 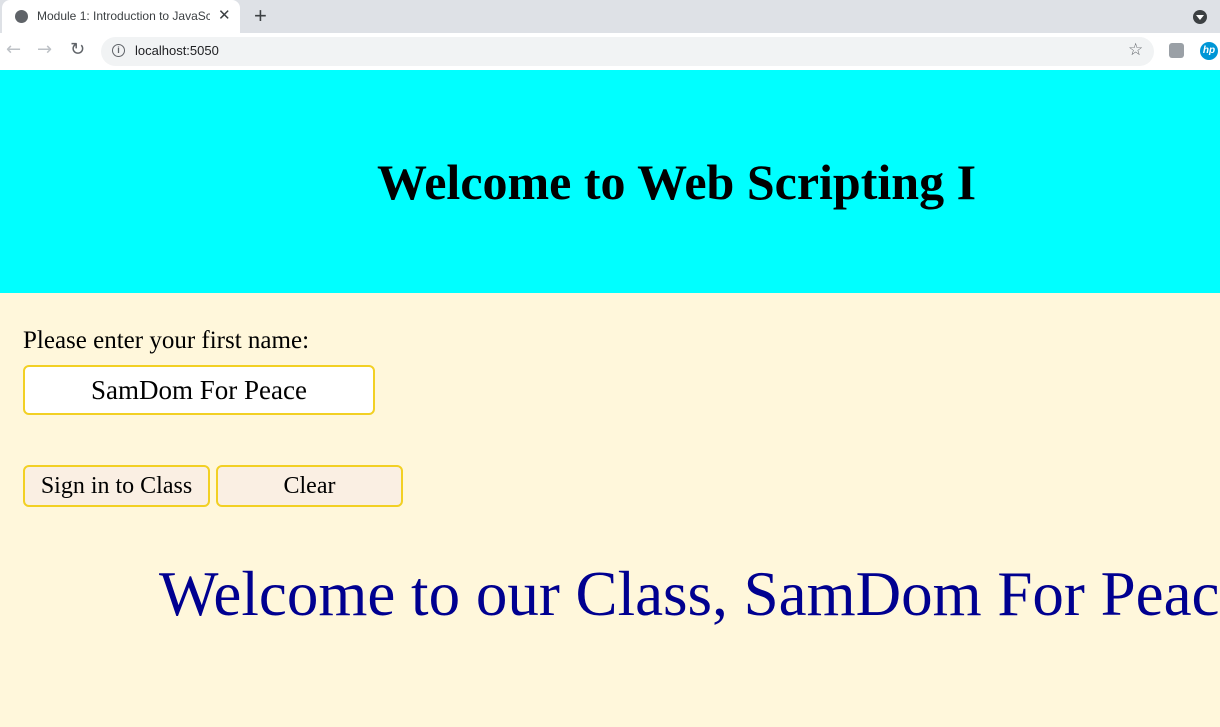 What do you see at coordinates (1209, 51) in the screenshot?
I see `hp-extension-icon: hp` at bounding box center [1209, 51].